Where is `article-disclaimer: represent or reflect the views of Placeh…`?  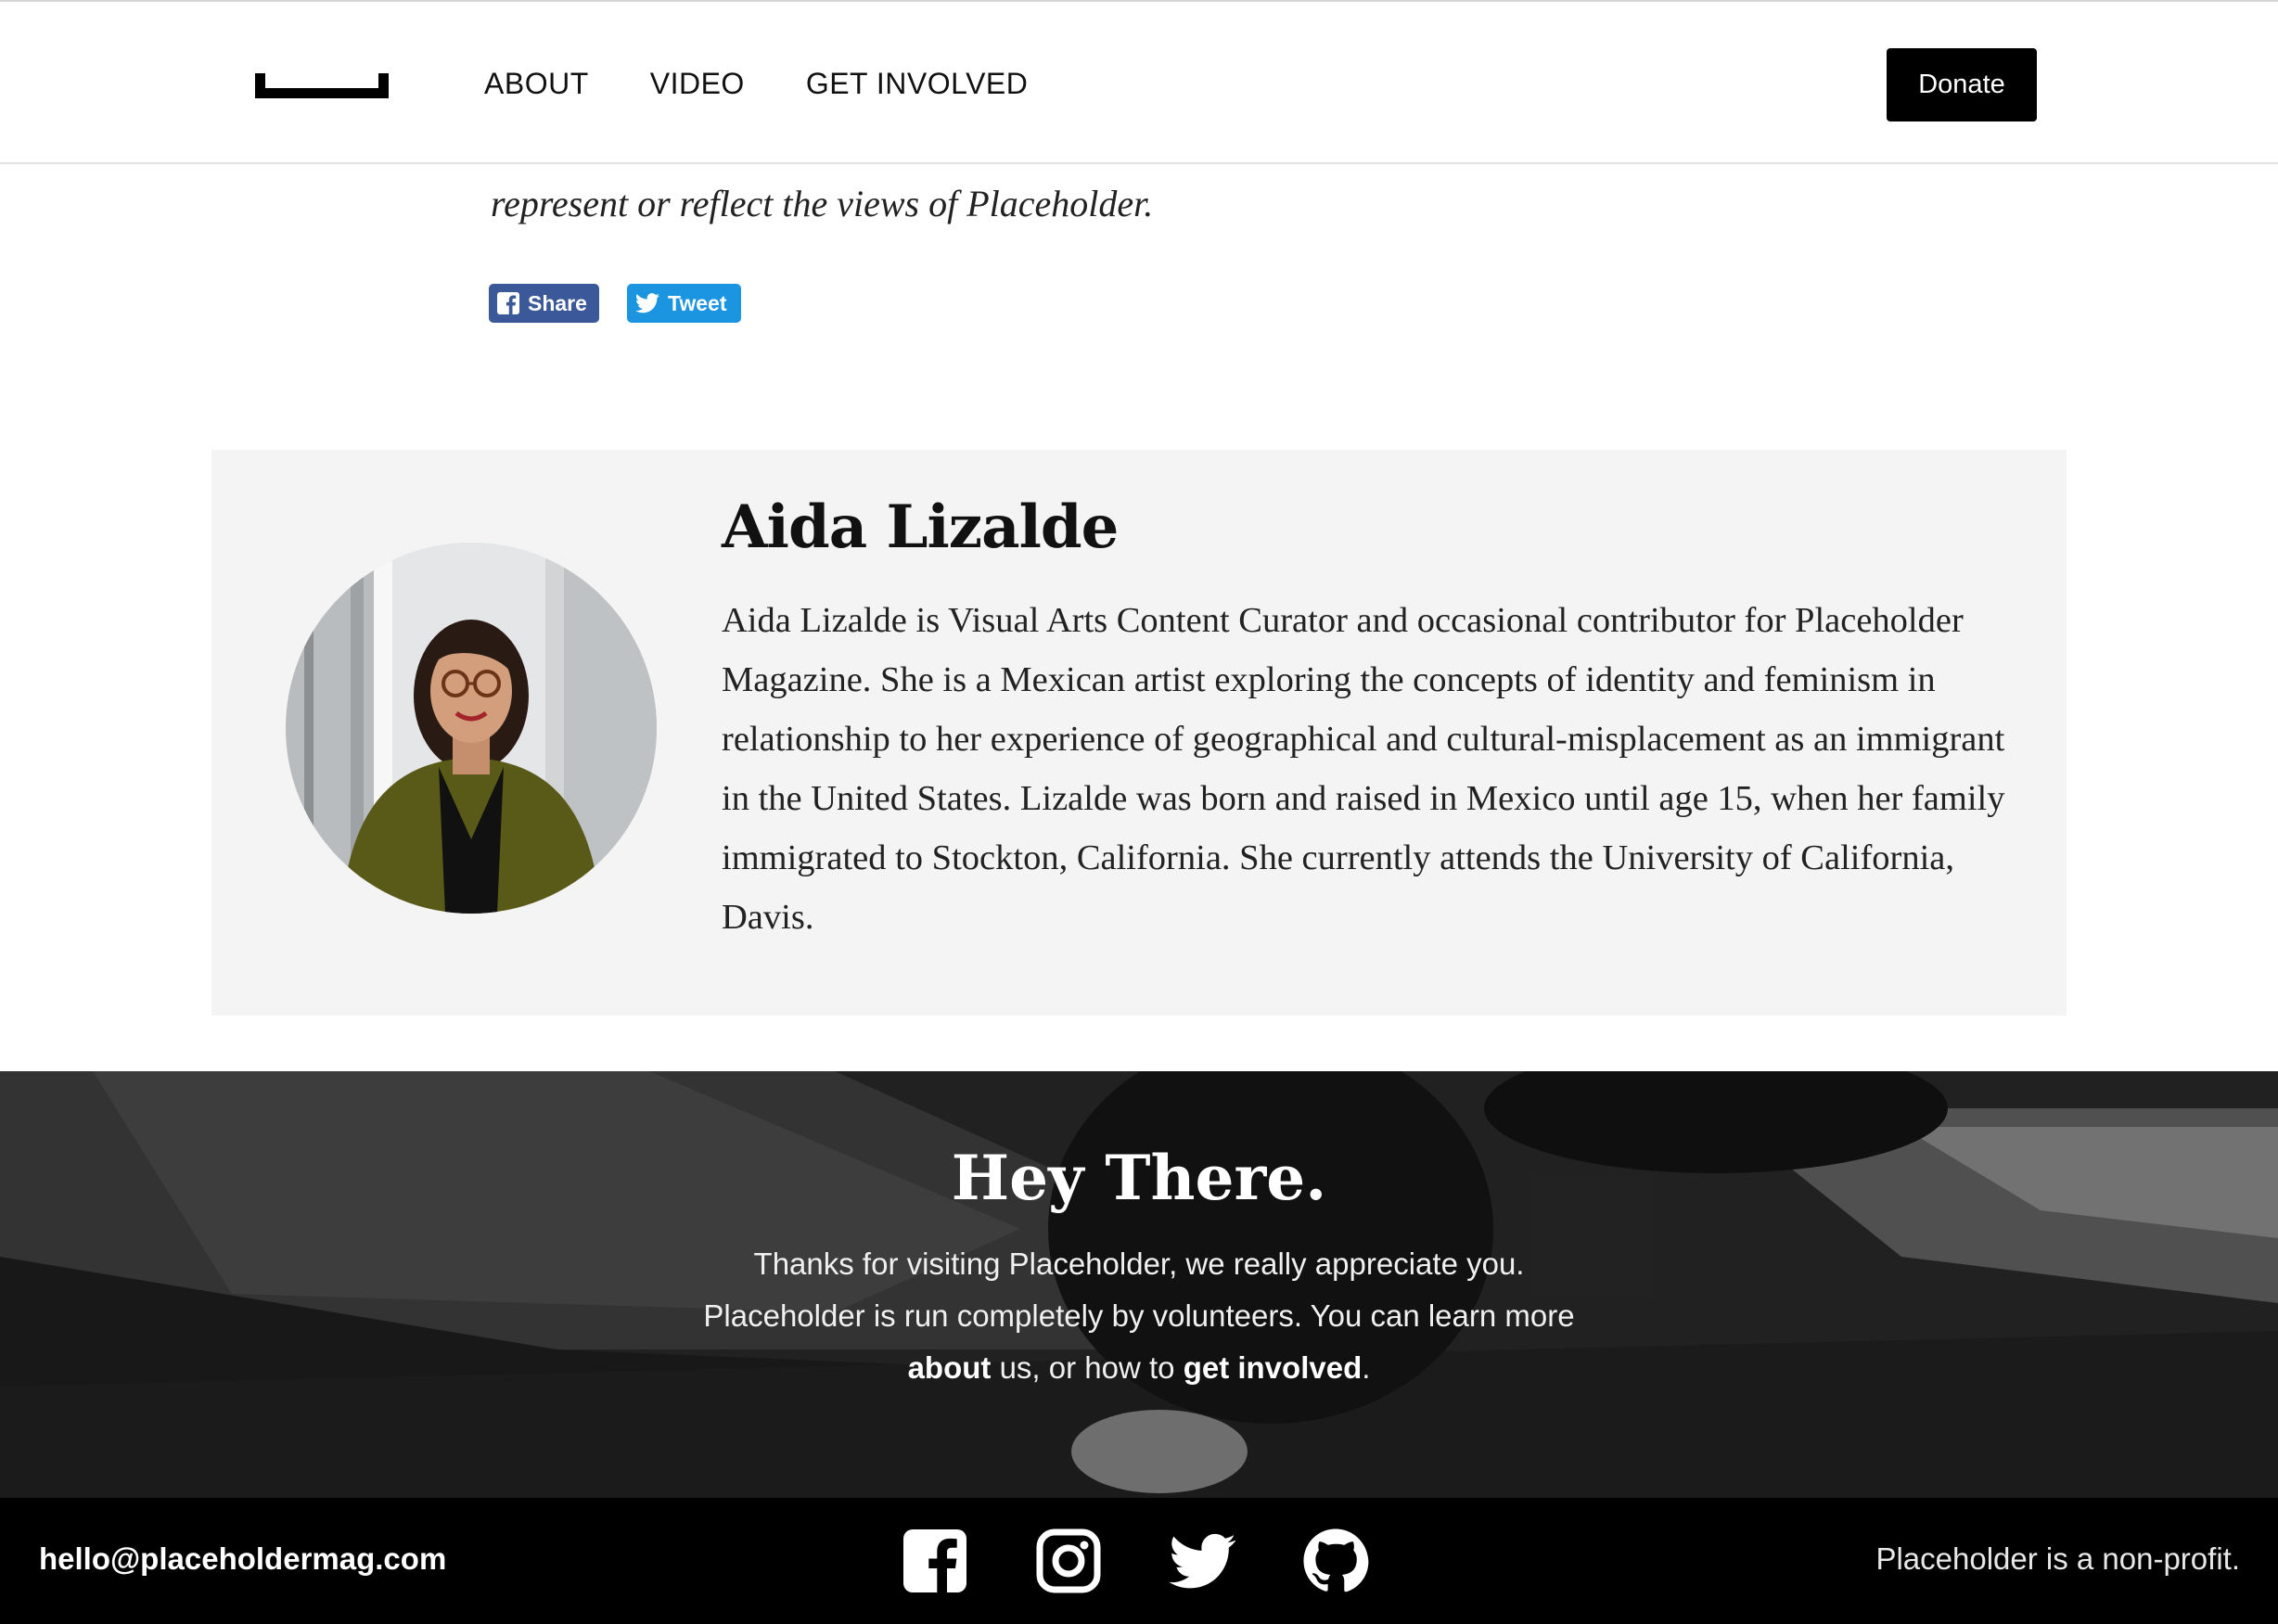
article-disclaimer: represent or reflect the views of Placeh… is located at coordinates (822, 203).